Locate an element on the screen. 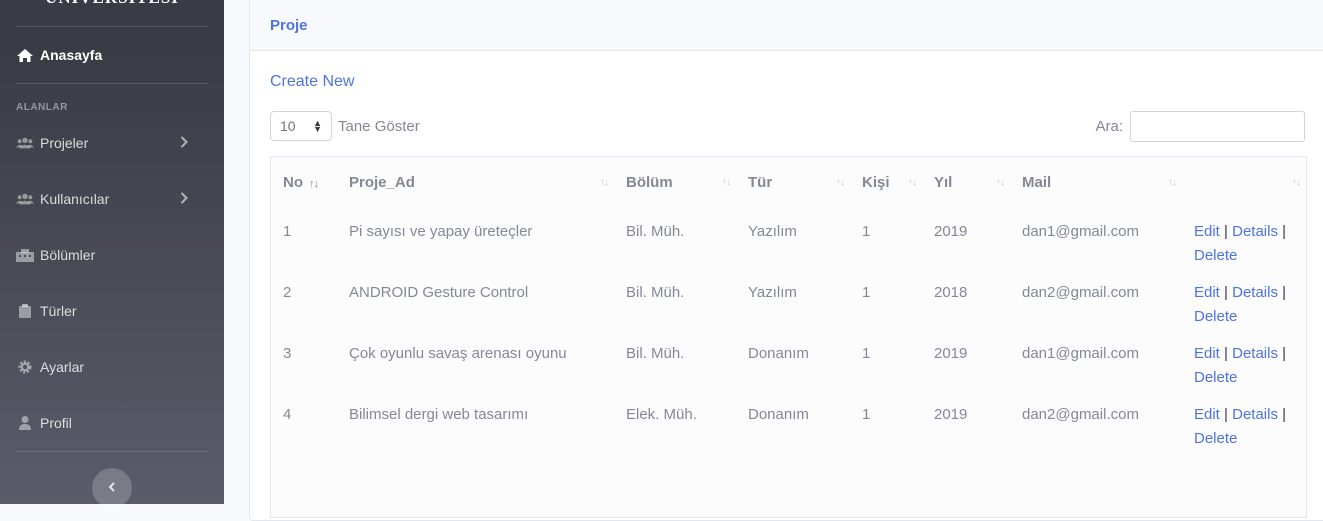 This screenshot has width=1323, height=521. column-header-kisi: Kişi ↑↓ is located at coordinates (886, 182).